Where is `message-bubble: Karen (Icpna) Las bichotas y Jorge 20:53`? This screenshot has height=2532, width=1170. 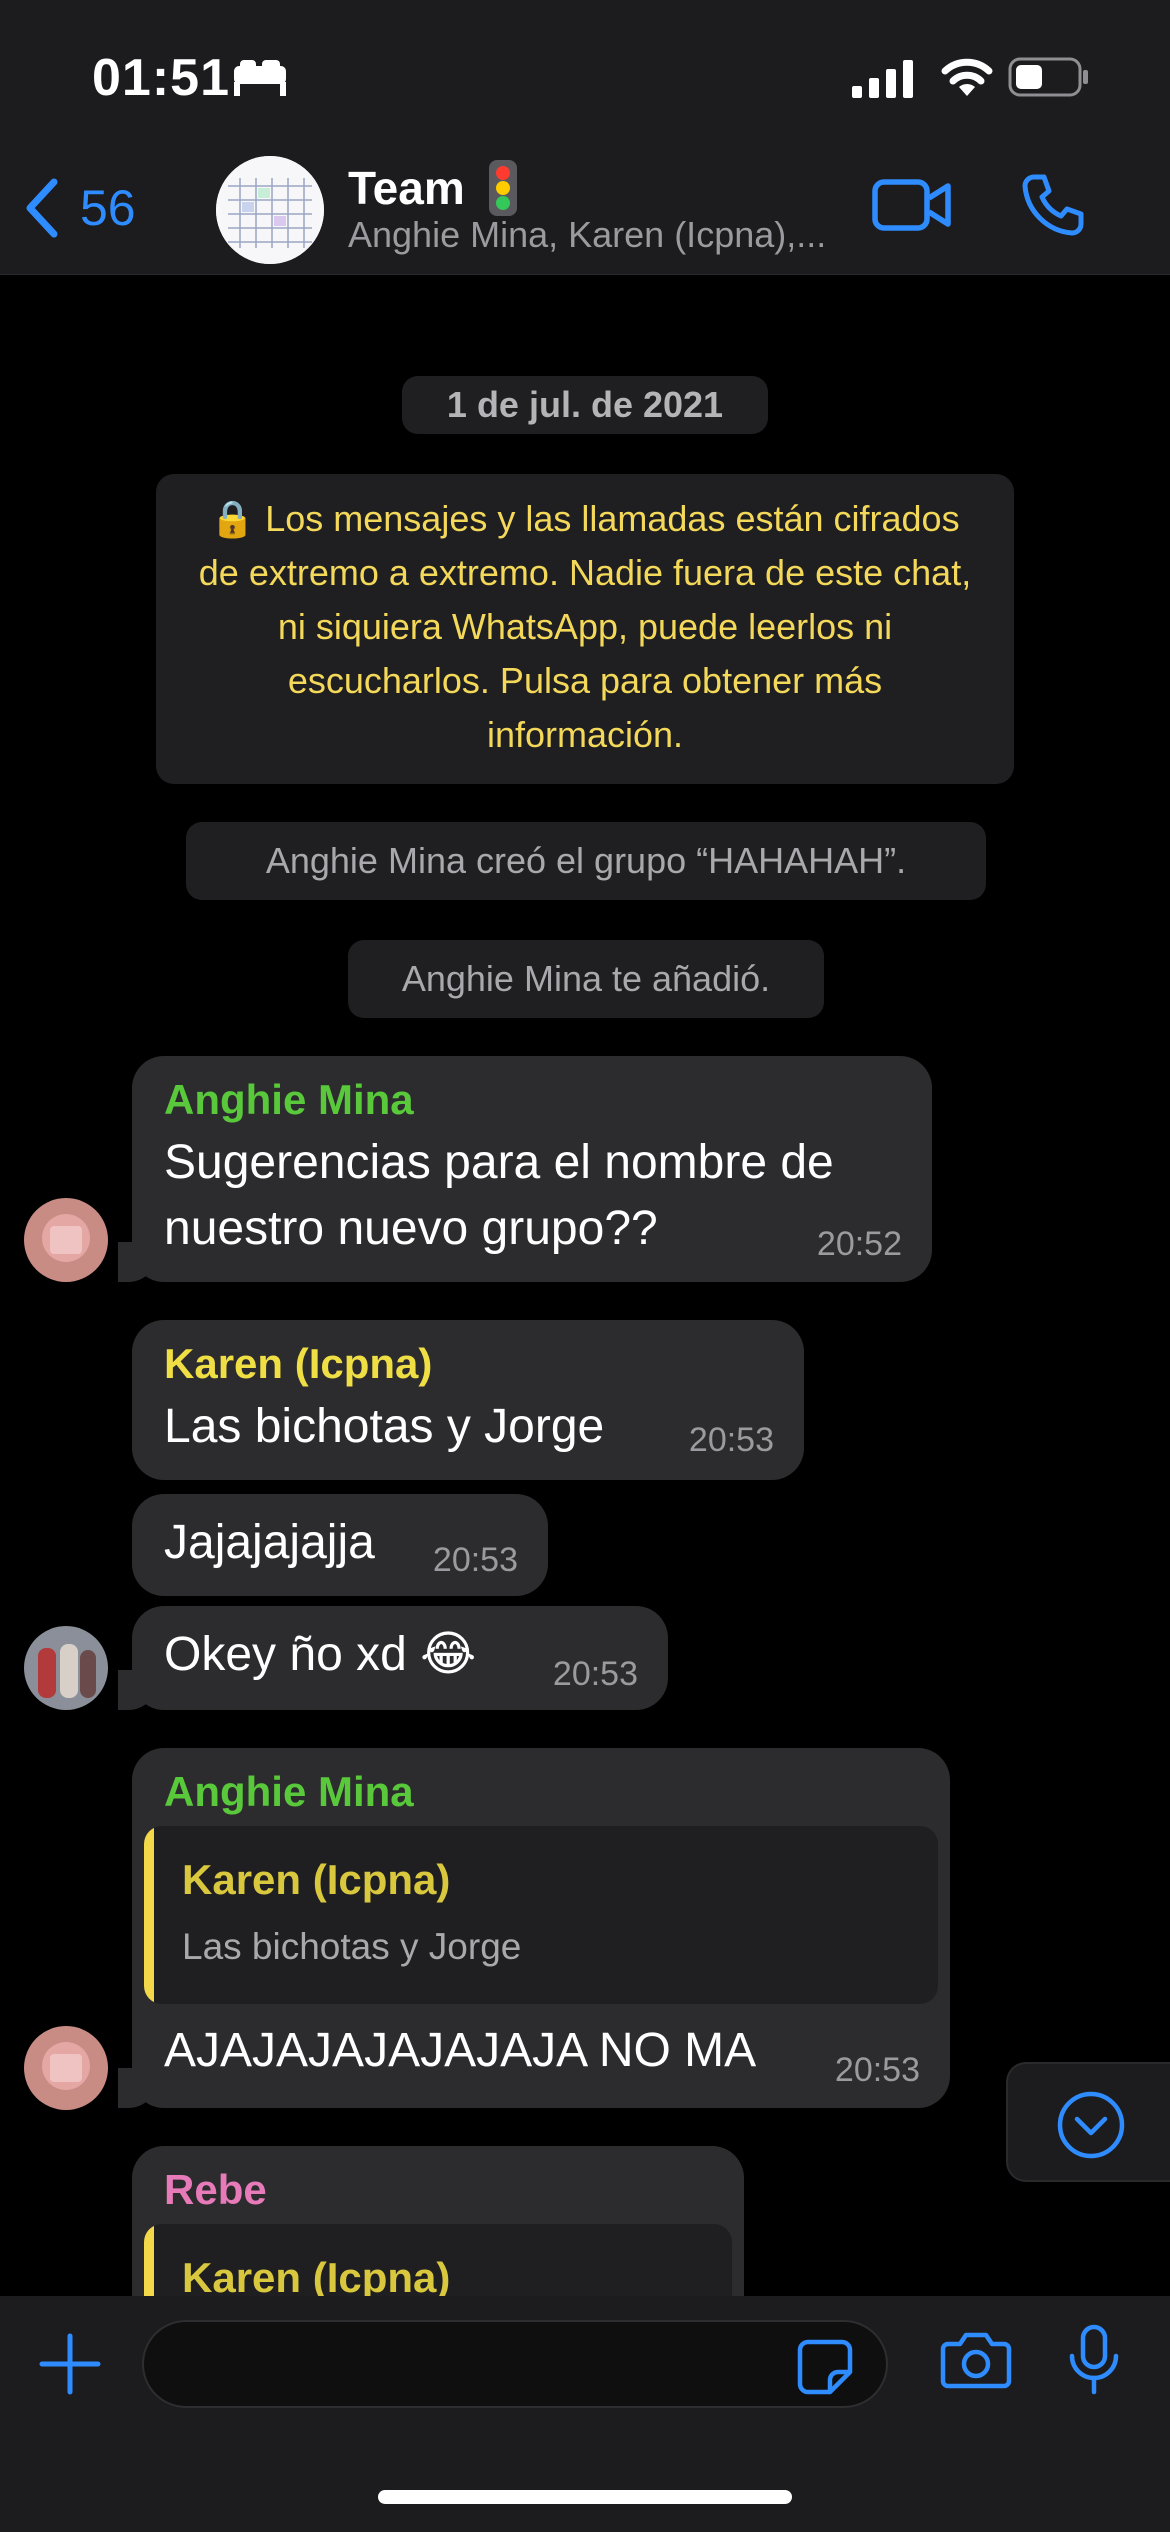
message-bubble: Karen (Icpna) Las bichotas y Jorge 20:53 is located at coordinates (468, 1400).